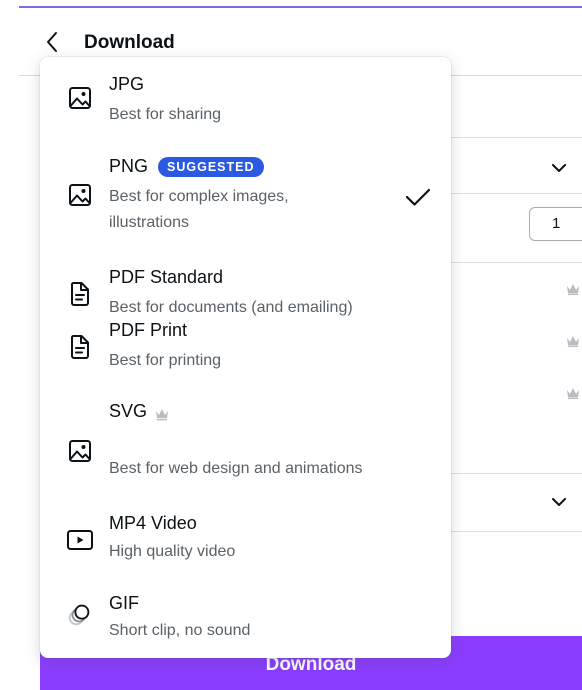 The image size is (582, 690). Describe the element at coordinates (153, 523) in the screenshot. I see `option-title: MP4 Video` at that location.